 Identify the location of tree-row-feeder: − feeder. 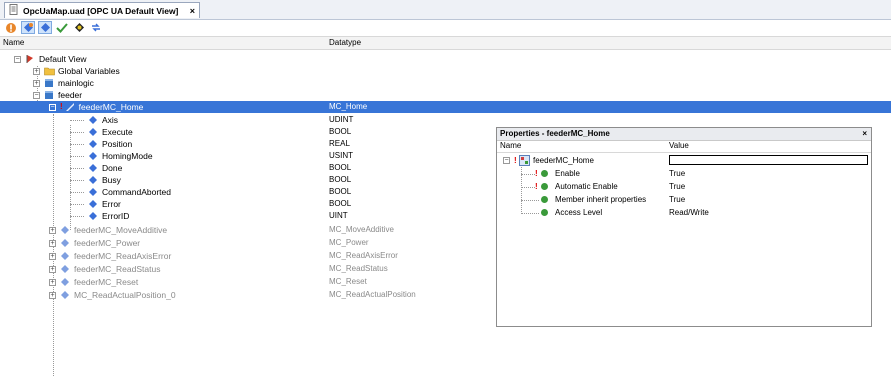
(445, 95).